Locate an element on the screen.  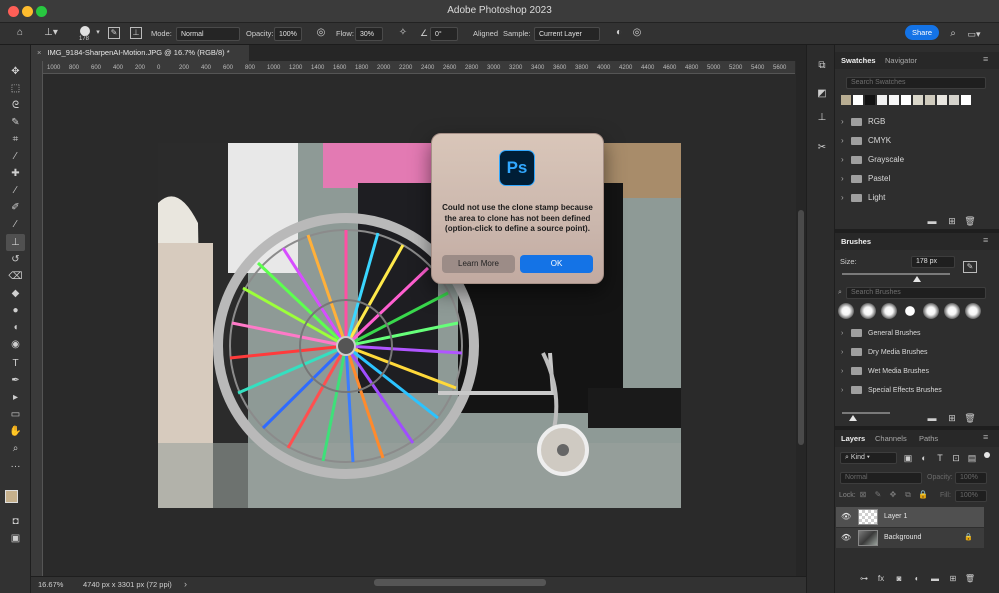
learn-more-button: Learn More is located at coordinates (478, 264).